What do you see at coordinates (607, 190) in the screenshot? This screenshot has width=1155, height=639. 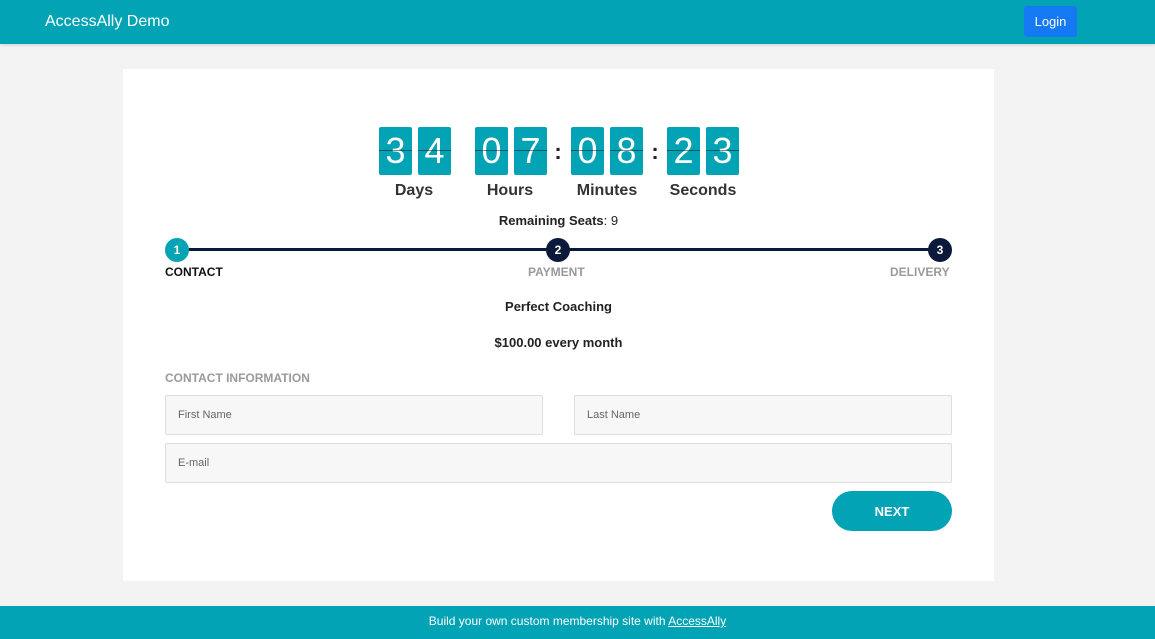 I see `minutes-label: Minutes` at bounding box center [607, 190].